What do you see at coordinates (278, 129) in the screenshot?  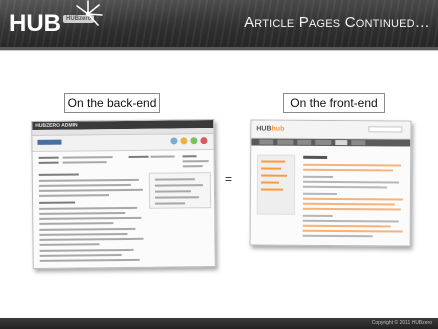 I see `site-logo-suffix: hub` at bounding box center [278, 129].